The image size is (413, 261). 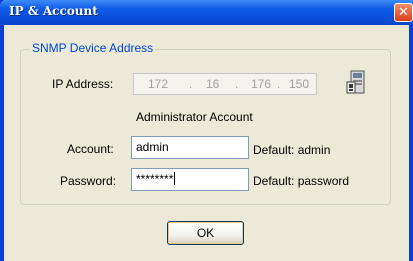 I want to click on account-default-text: Default: admin, so click(x=292, y=150).